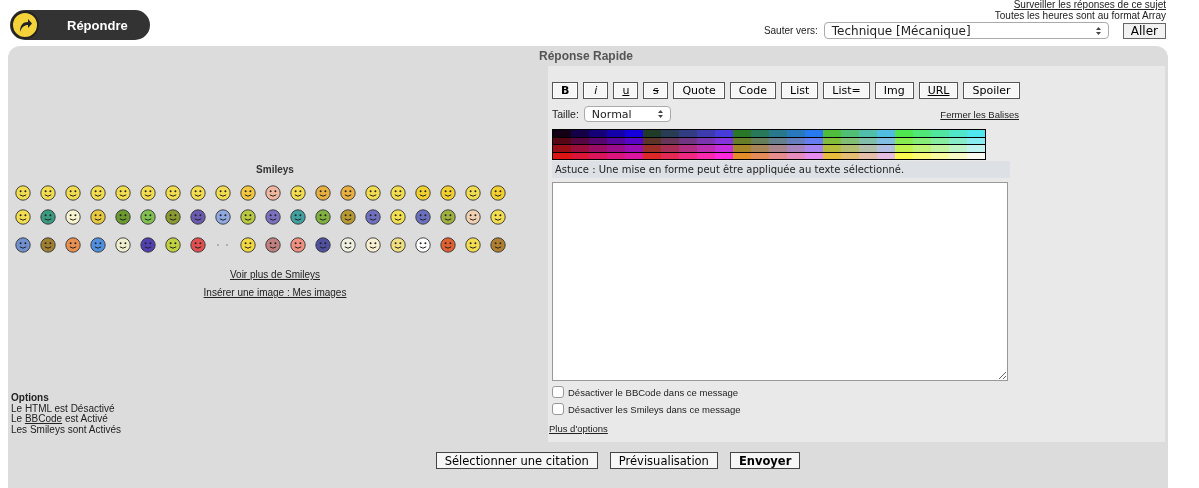 This screenshot has height=488, width=1199. I want to click on format-button: u, so click(626, 90).